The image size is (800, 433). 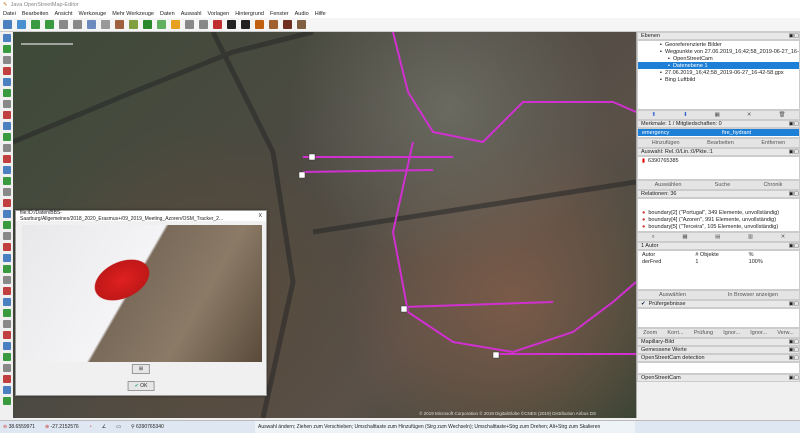 I want to click on relations-panel-header: Relationen: 36 ▣▢, so click(x=718, y=194).